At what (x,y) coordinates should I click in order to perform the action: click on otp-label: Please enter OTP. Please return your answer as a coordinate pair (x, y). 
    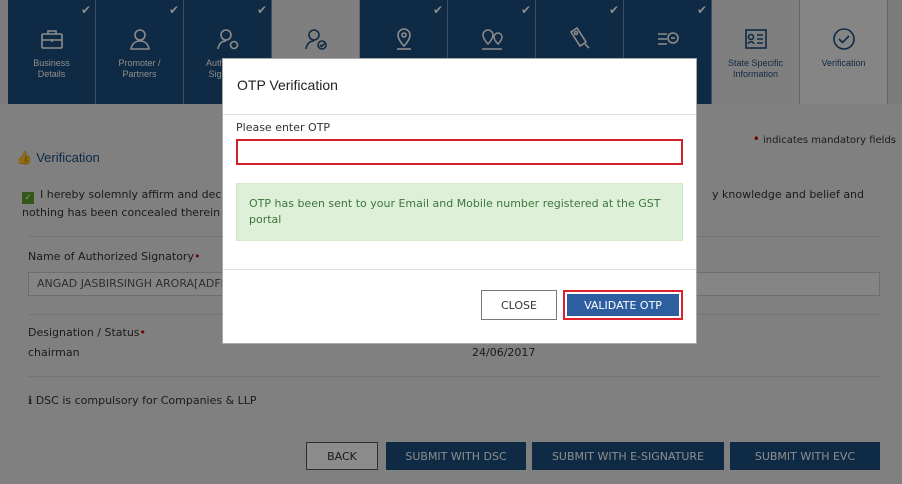
    Looking at the image, I should click on (283, 127).